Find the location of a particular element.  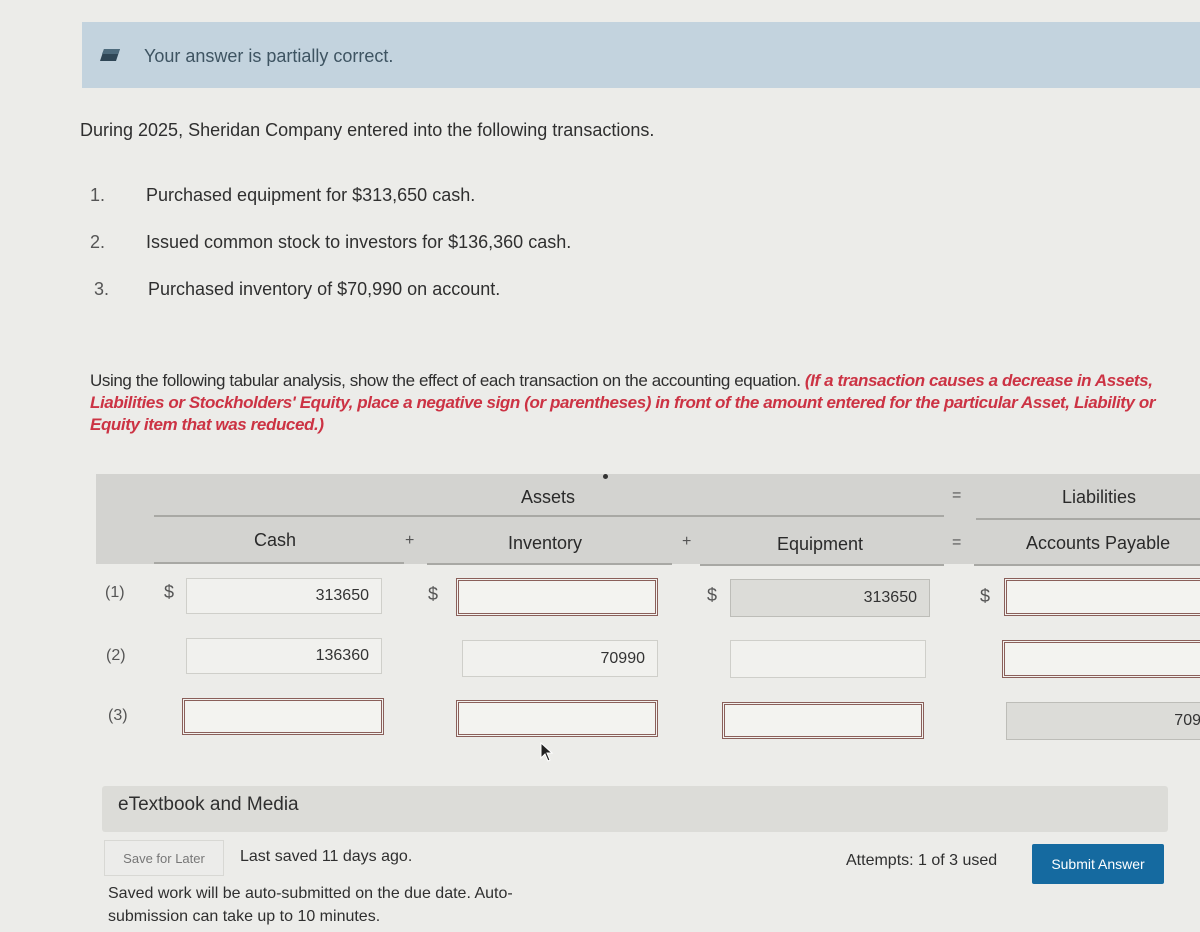

header-liabilities: Liabilities is located at coordinates (1099, 497).